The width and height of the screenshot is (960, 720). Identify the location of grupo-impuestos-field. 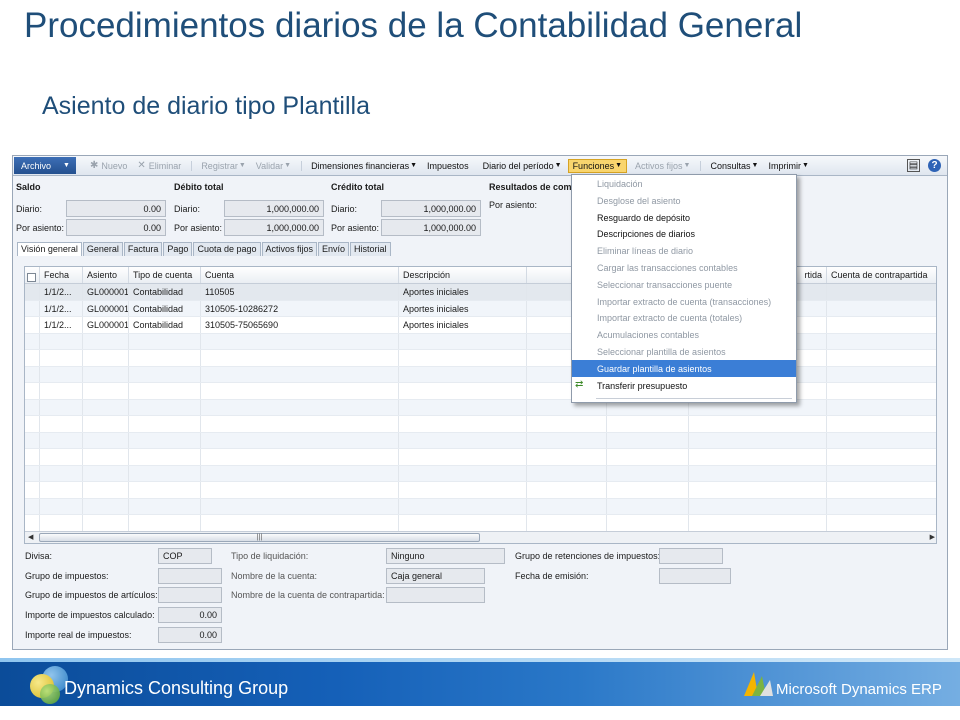
(190, 576).